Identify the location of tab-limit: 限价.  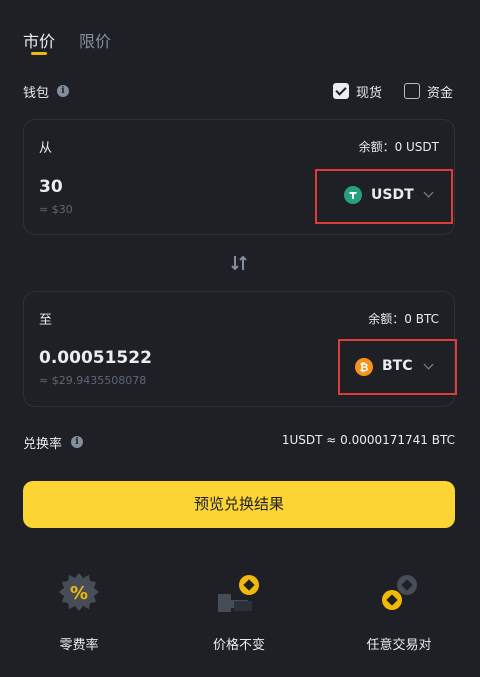
(95, 40).